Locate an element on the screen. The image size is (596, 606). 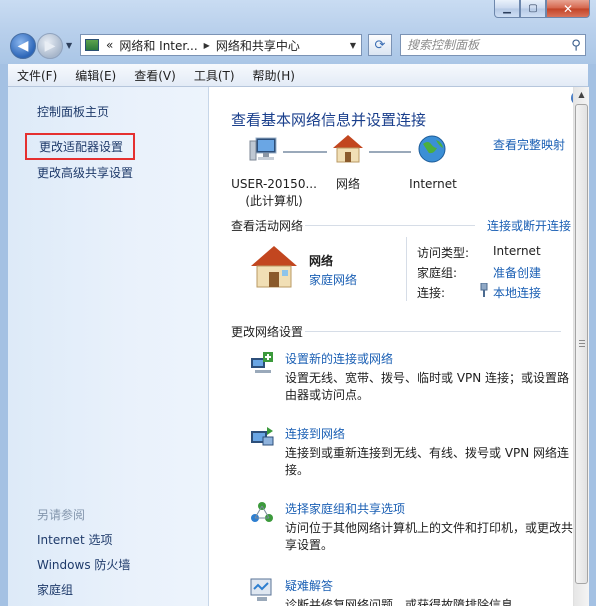
scroll-thumb is located at coordinates (581, 344).